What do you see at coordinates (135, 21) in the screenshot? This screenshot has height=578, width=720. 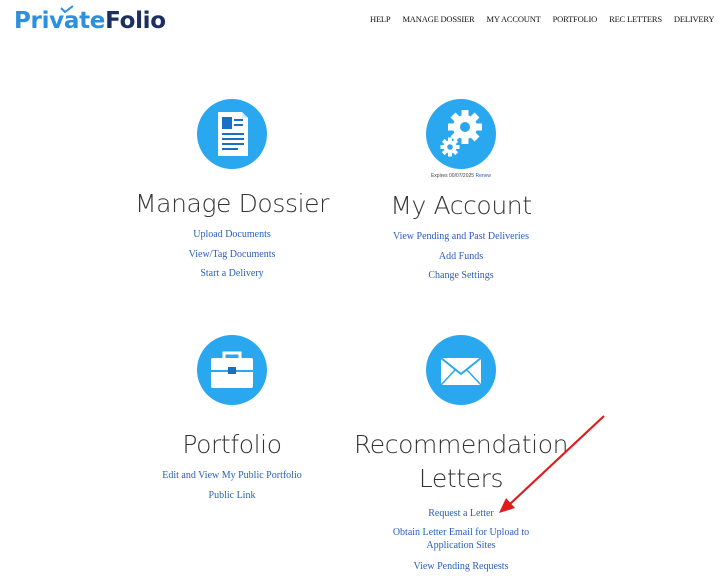 I see `logo-text-folio: Folio` at bounding box center [135, 21].